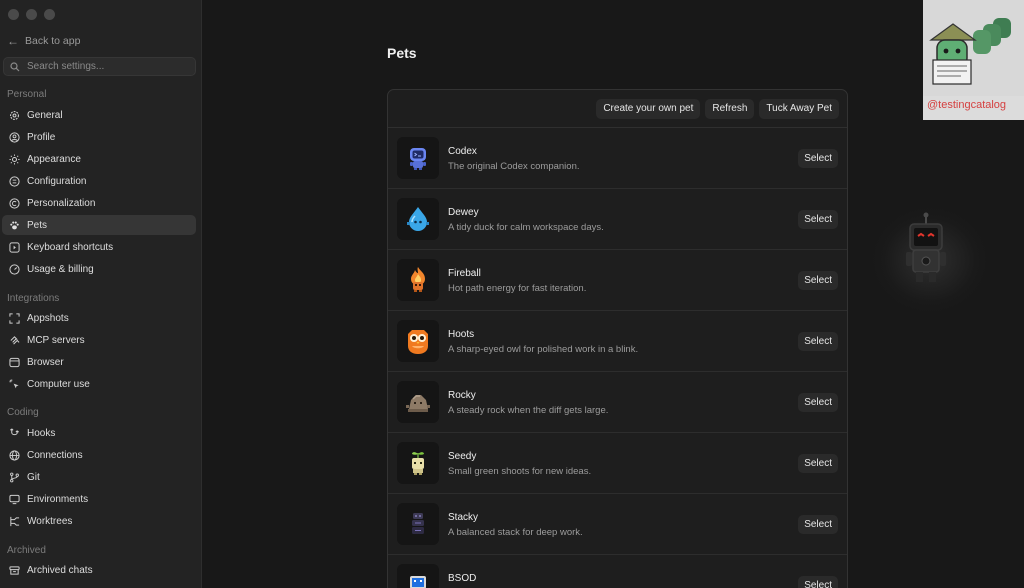 The image size is (1024, 588). What do you see at coordinates (418, 576) in the screenshot?
I see `bsod-monitor-icon` at bounding box center [418, 576].